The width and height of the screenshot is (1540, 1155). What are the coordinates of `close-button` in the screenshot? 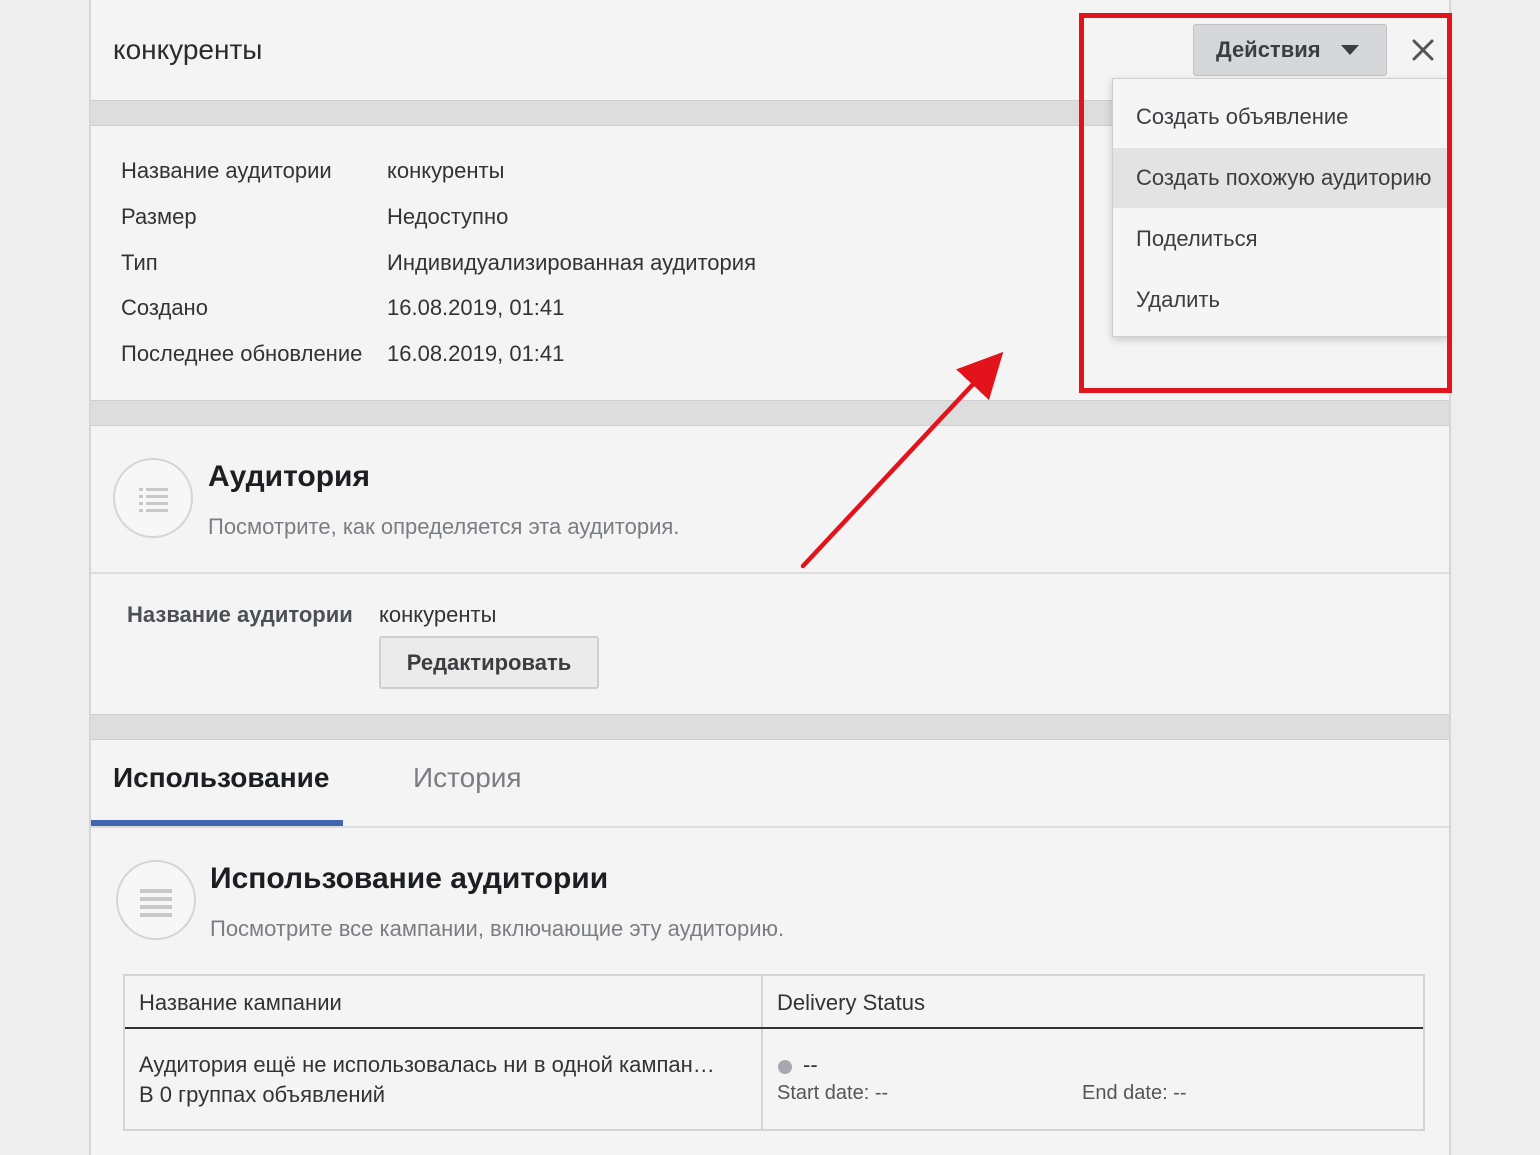 It's located at (1423, 50).